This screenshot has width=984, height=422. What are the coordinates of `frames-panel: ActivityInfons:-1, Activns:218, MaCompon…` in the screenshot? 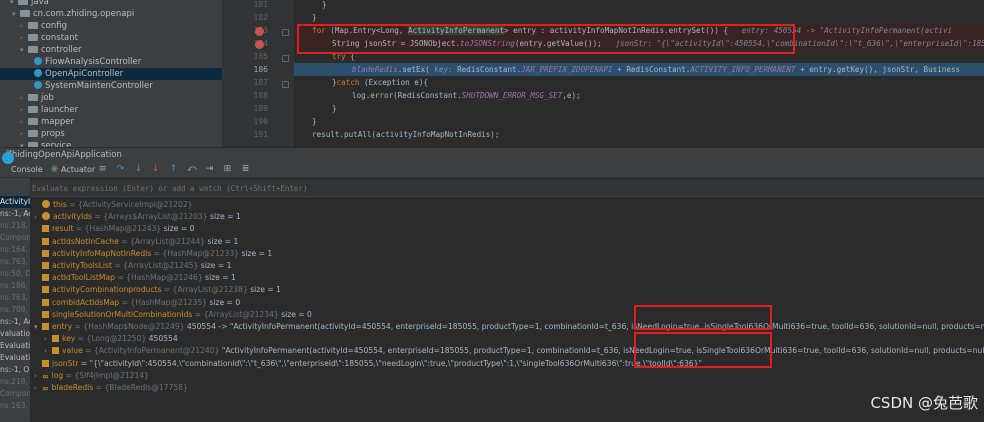 It's located at (15, 300).